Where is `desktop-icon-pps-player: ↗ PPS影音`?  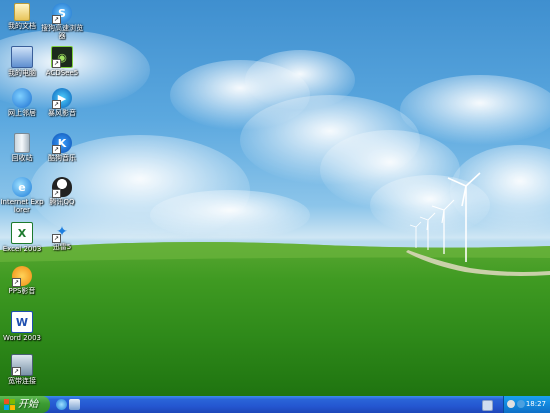
desktop-icon-pps-player: ↗ PPS影音 is located at coordinates (22, 280).